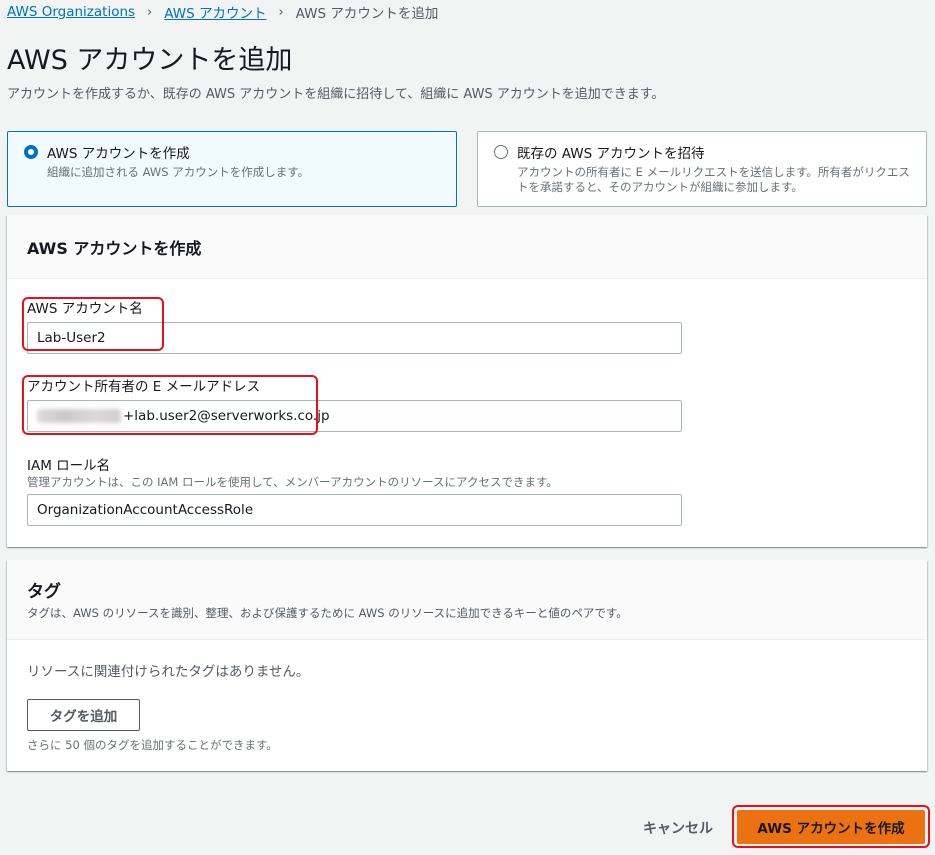 This screenshot has height=855, width=935. What do you see at coordinates (178, 172) in the screenshot?
I see `option-create-account-desc: 組織に追加される AWS アカウントを作成します。` at bounding box center [178, 172].